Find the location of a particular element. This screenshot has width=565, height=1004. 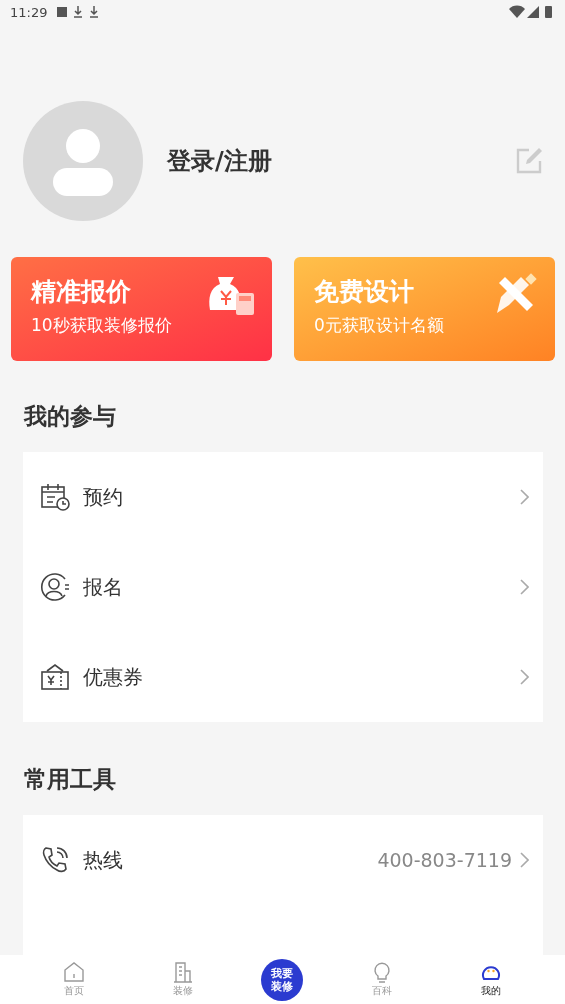

building-icon is located at coordinates (182, 972).